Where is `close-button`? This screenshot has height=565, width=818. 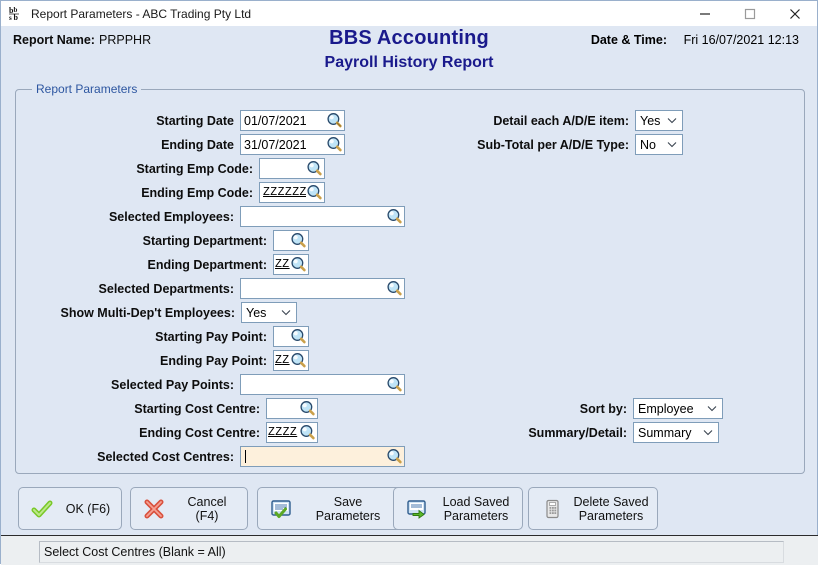 close-button is located at coordinates (794, 13).